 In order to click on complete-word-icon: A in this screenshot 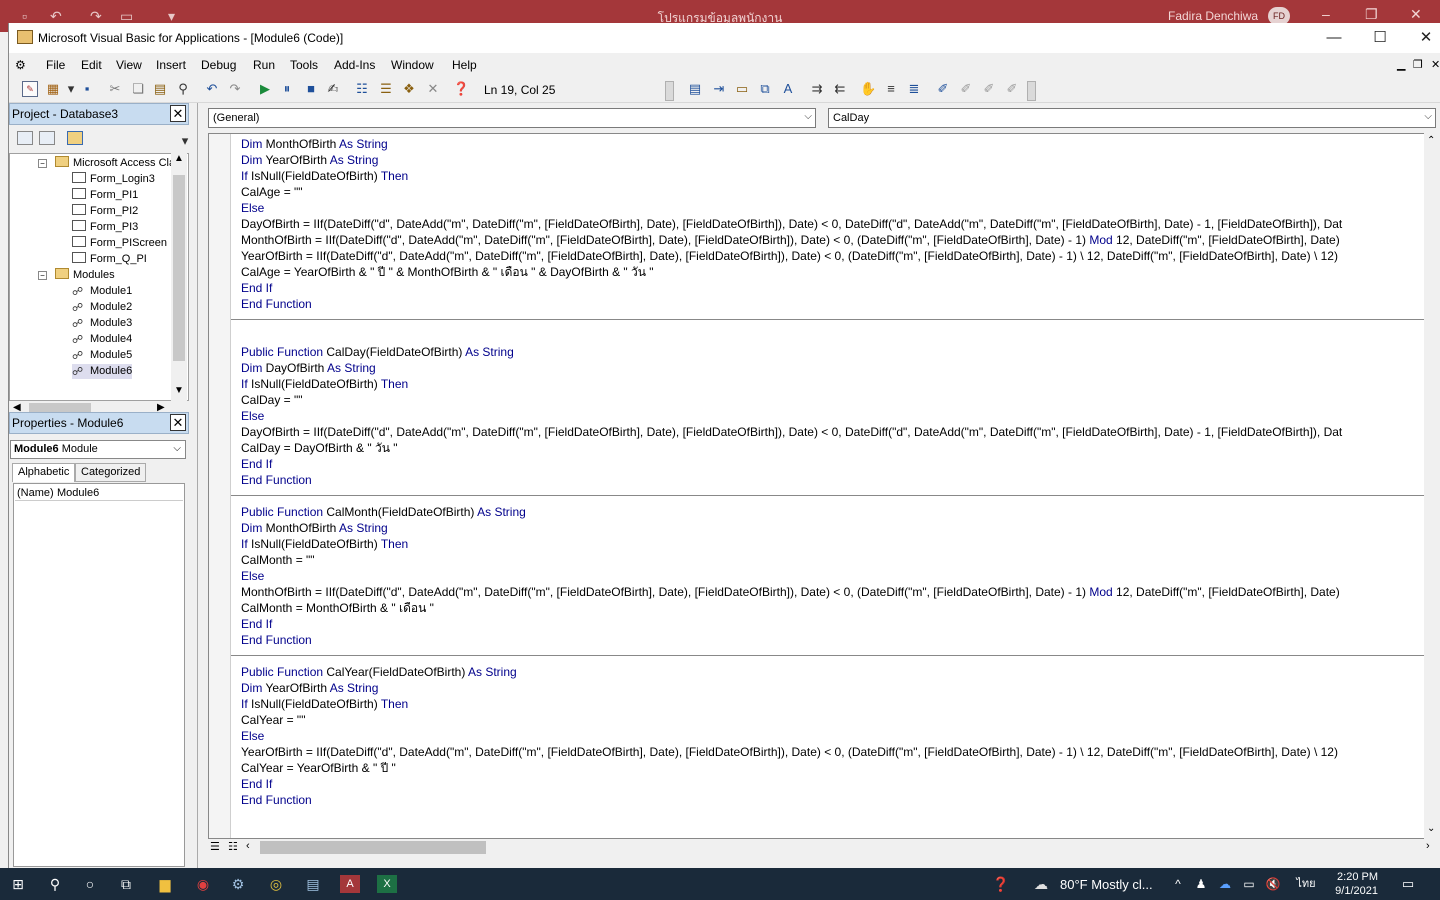, I will do `click(788, 89)`.